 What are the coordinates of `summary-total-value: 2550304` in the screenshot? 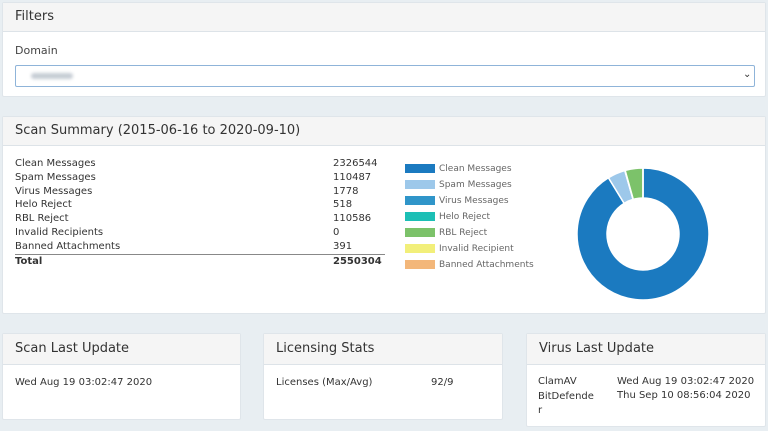 It's located at (357, 261).